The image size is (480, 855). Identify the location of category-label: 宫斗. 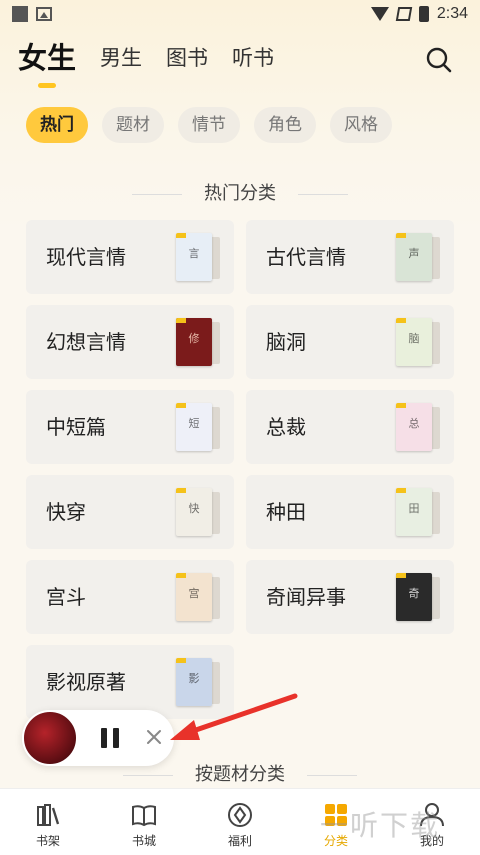
(66, 597).